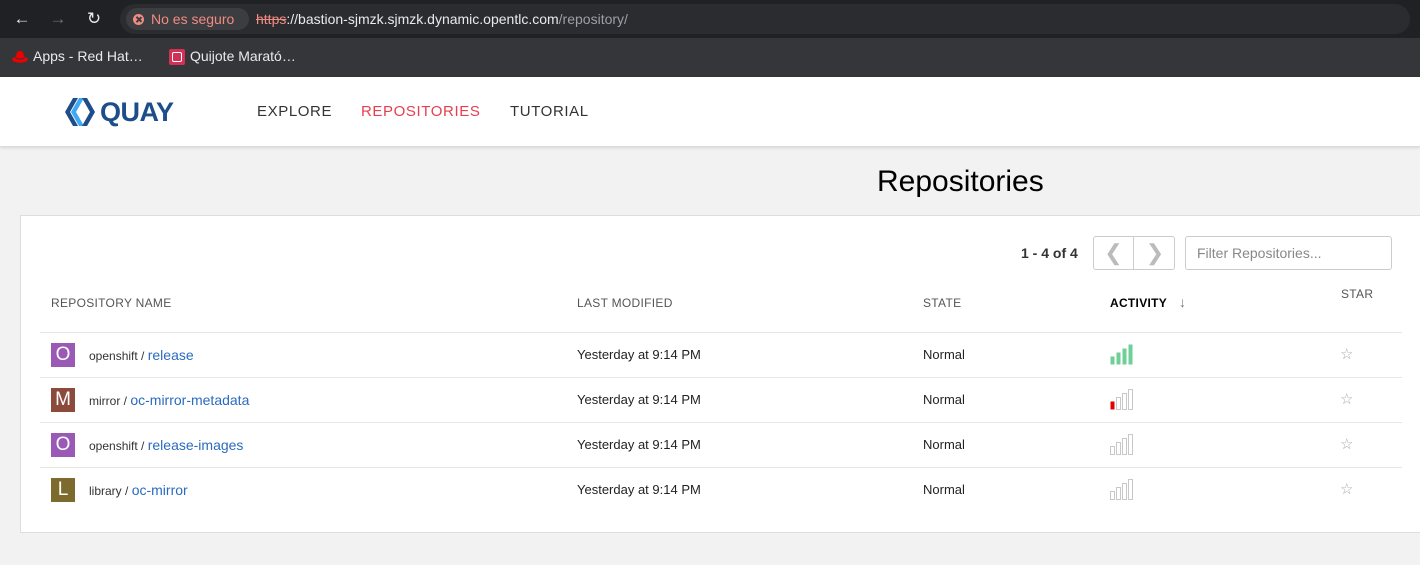  What do you see at coordinates (160, 490) in the screenshot?
I see `repo-link: oc-mirror` at bounding box center [160, 490].